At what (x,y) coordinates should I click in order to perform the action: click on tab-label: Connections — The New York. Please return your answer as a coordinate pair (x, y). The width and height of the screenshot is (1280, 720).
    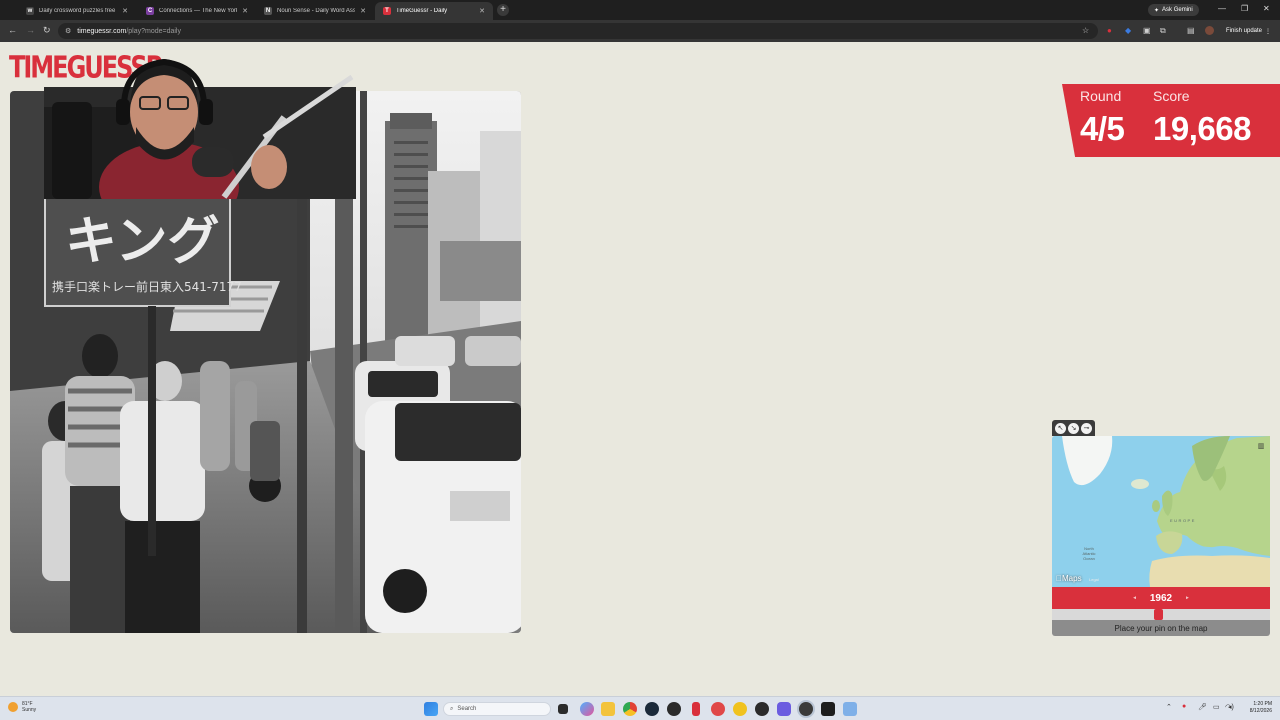
    Looking at the image, I should click on (198, 11).